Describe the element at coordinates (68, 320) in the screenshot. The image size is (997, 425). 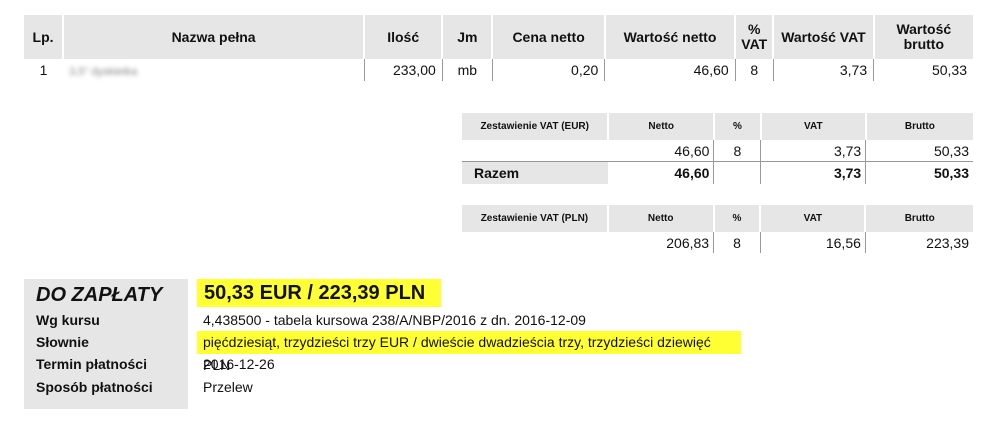
I see `exchange-rate-label: Wg kursu` at that location.